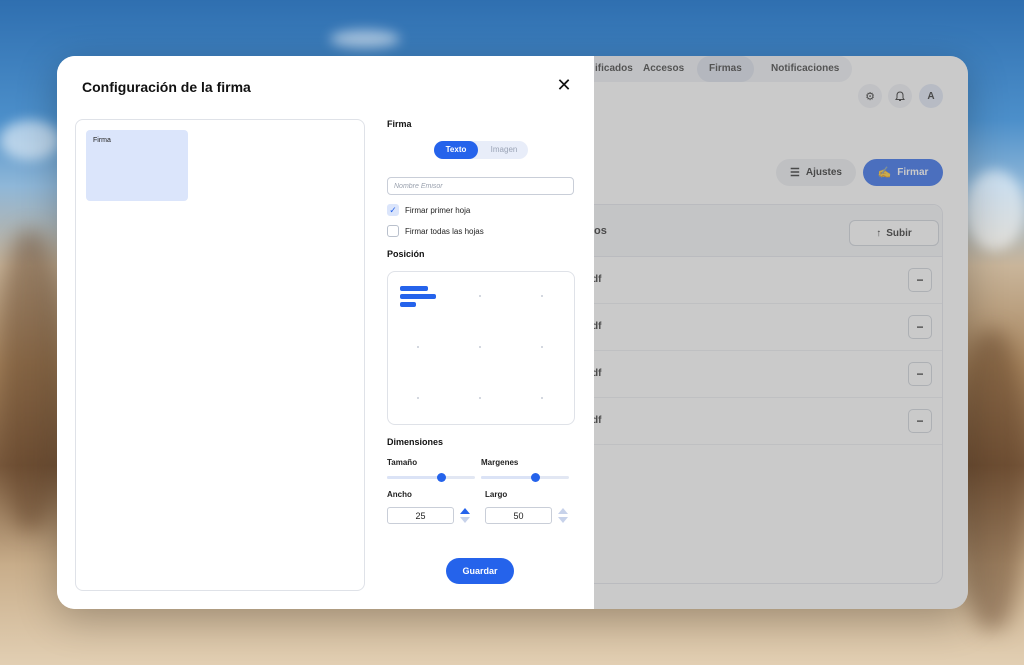  What do you see at coordinates (399, 124) in the screenshot?
I see `firma-section-label: Firma` at bounding box center [399, 124].